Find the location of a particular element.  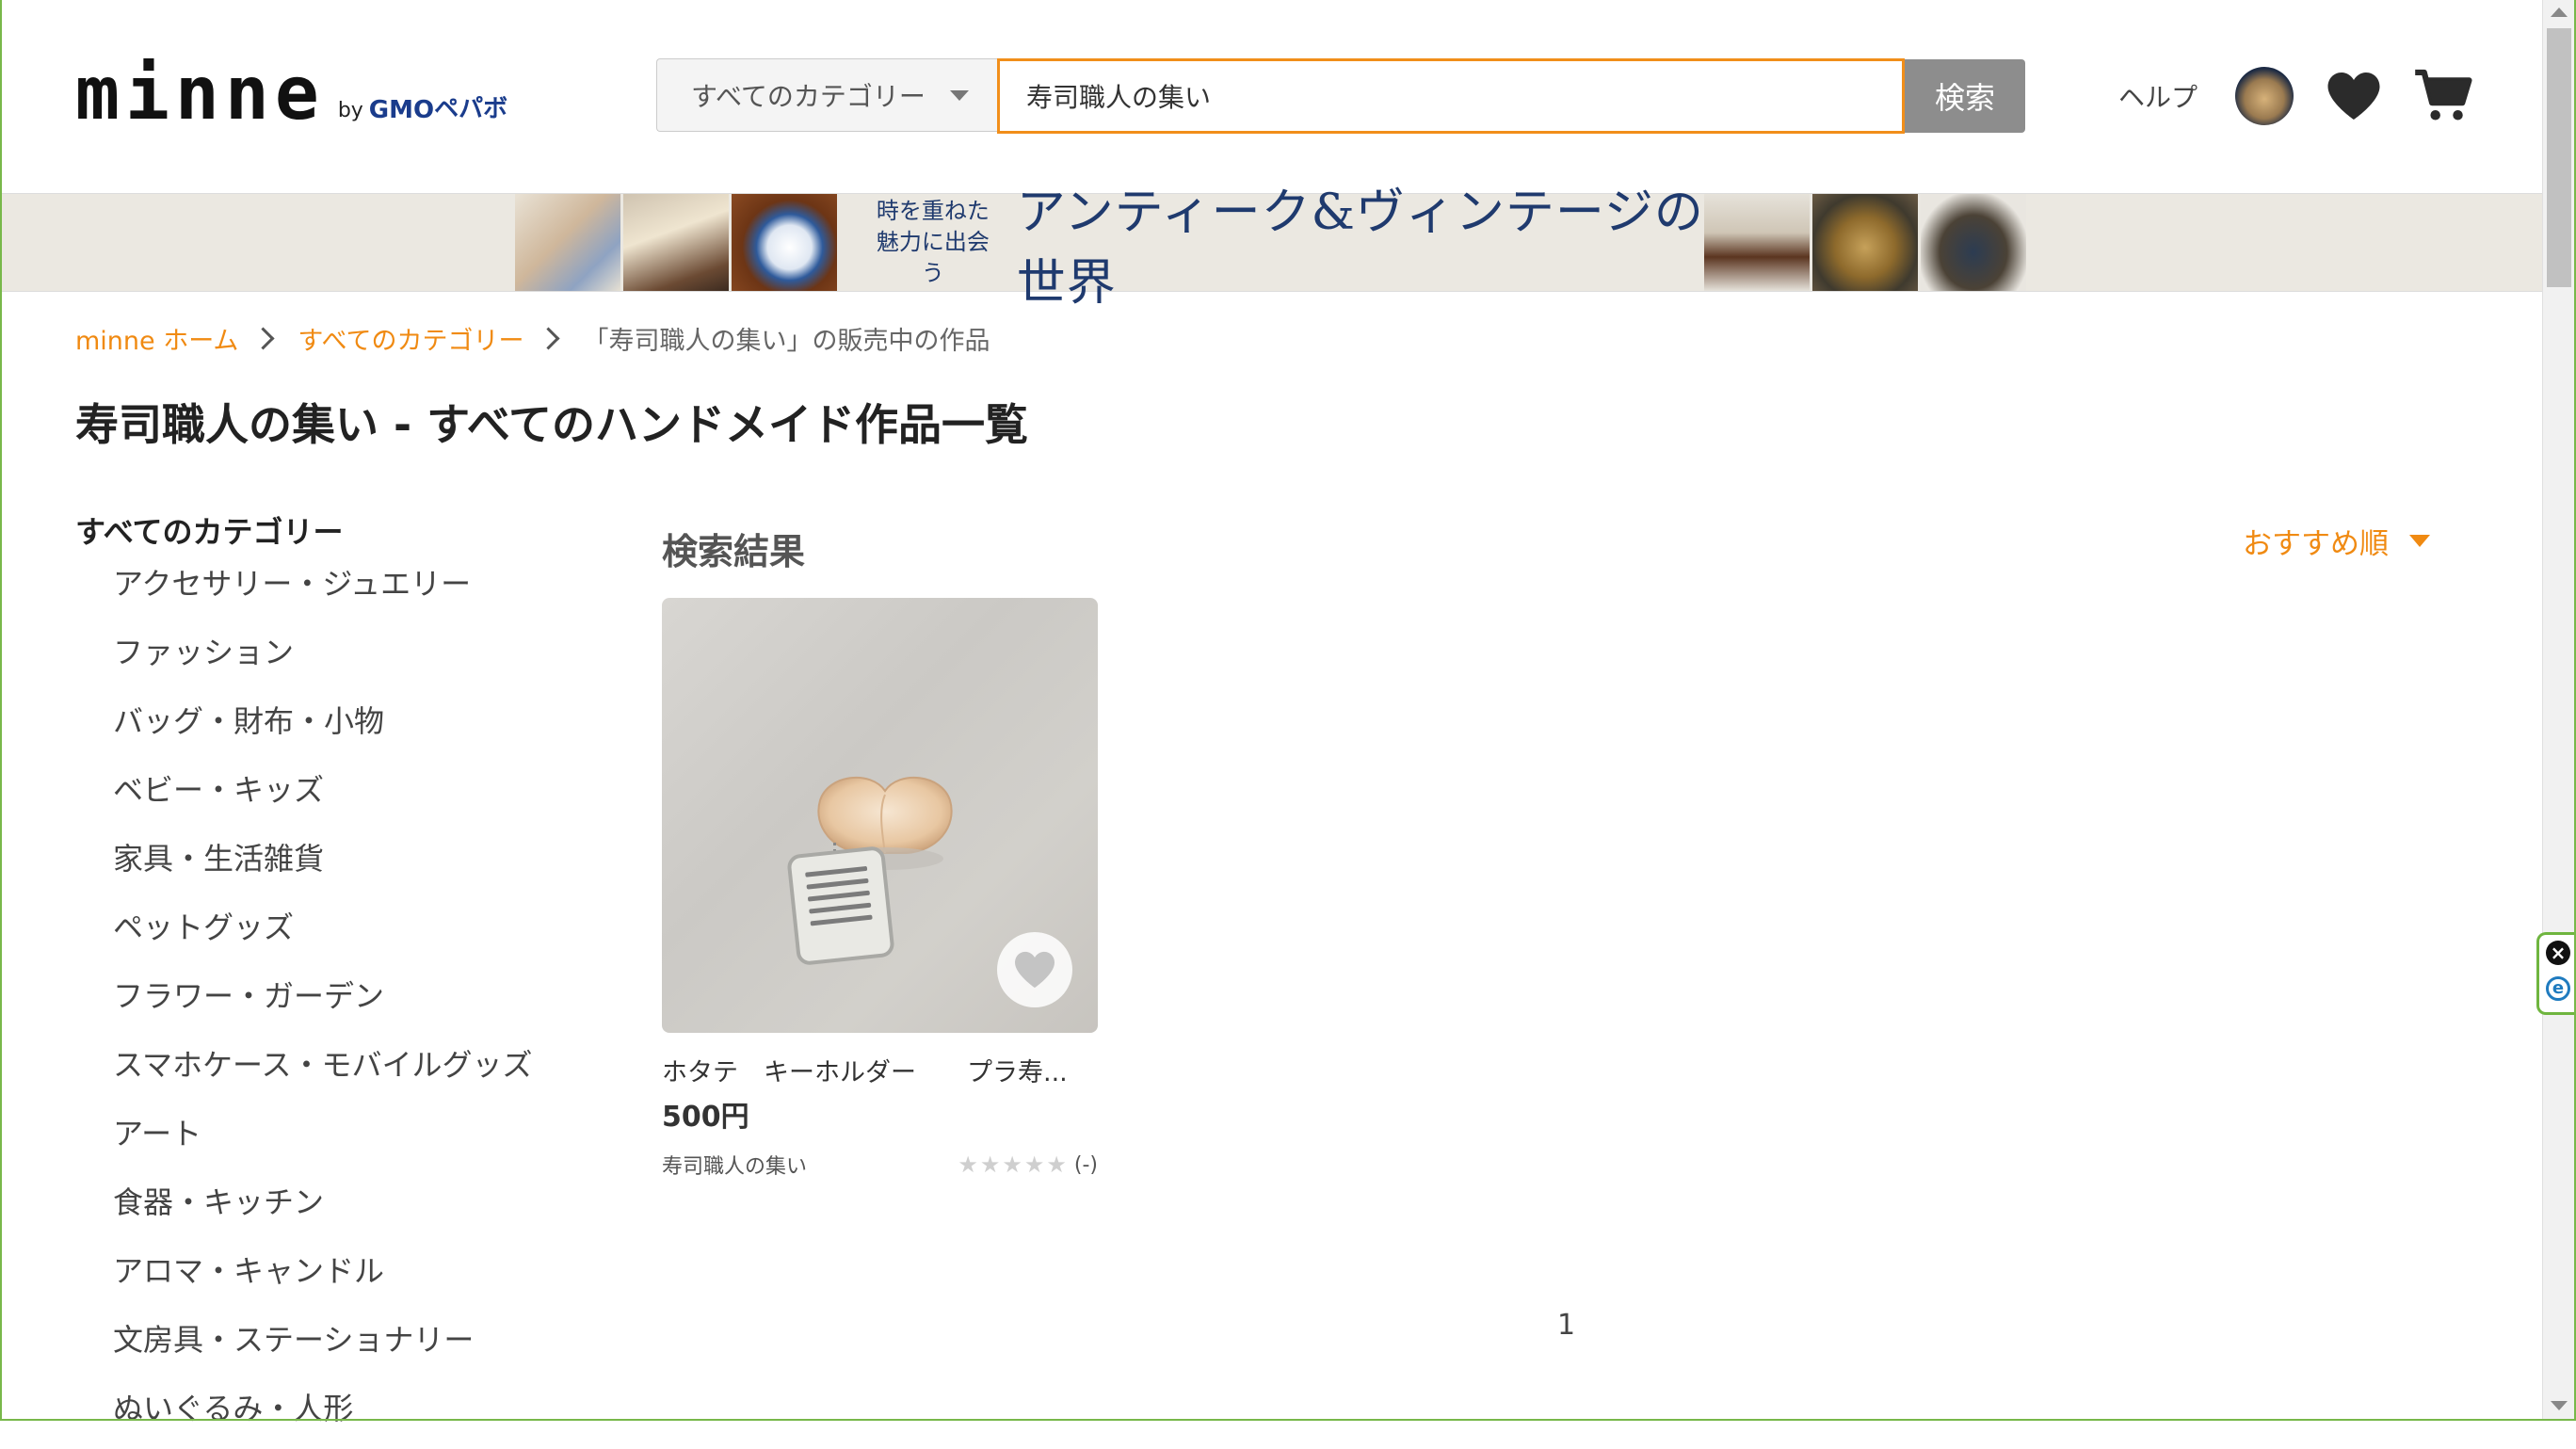

sidebar-item-stationery: 文房具・ステーショナリー is located at coordinates (358, 1346).